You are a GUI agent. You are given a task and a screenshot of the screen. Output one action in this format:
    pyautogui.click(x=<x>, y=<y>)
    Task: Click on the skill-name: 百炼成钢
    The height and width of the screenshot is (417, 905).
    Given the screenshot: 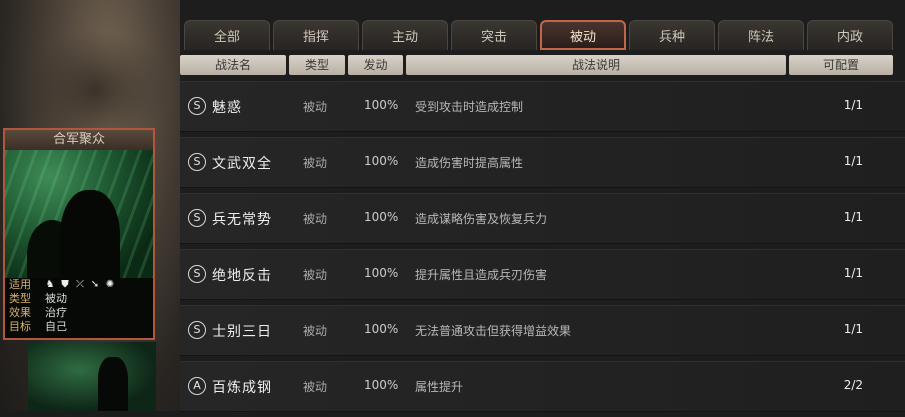 What is the action you would take?
    pyautogui.click(x=242, y=388)
    